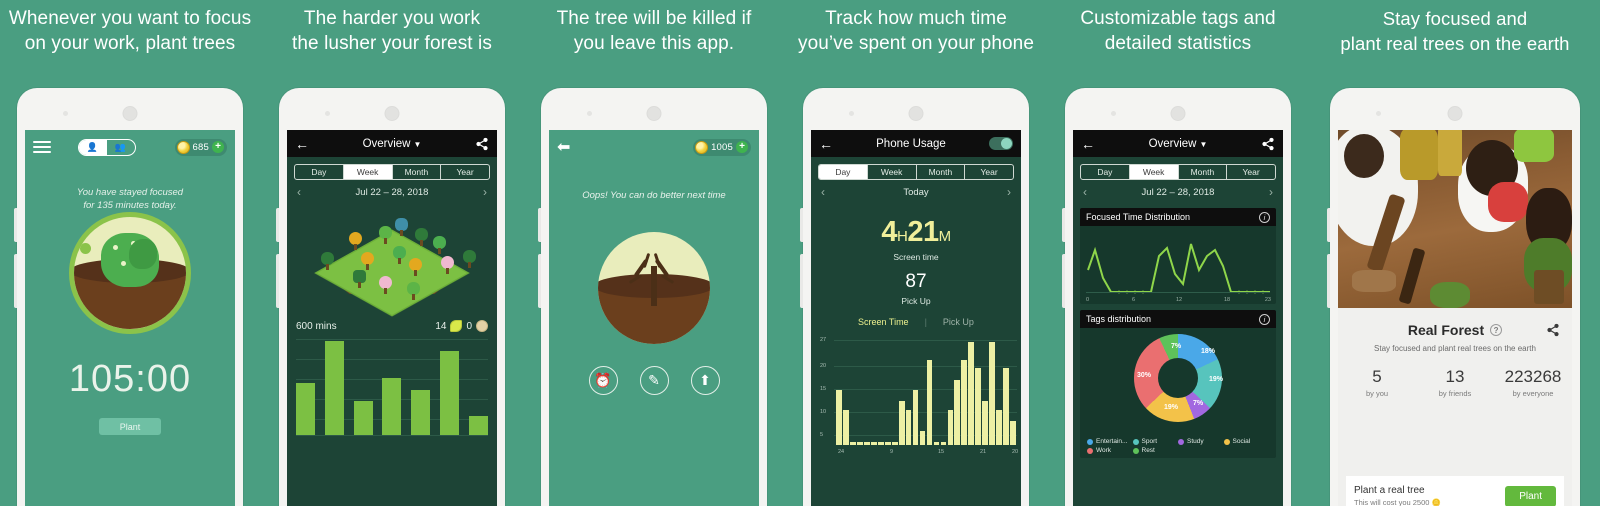 The image size is (1600, 506). I want to click on subtab-screen-time: Screen Time, so click(883, 322).